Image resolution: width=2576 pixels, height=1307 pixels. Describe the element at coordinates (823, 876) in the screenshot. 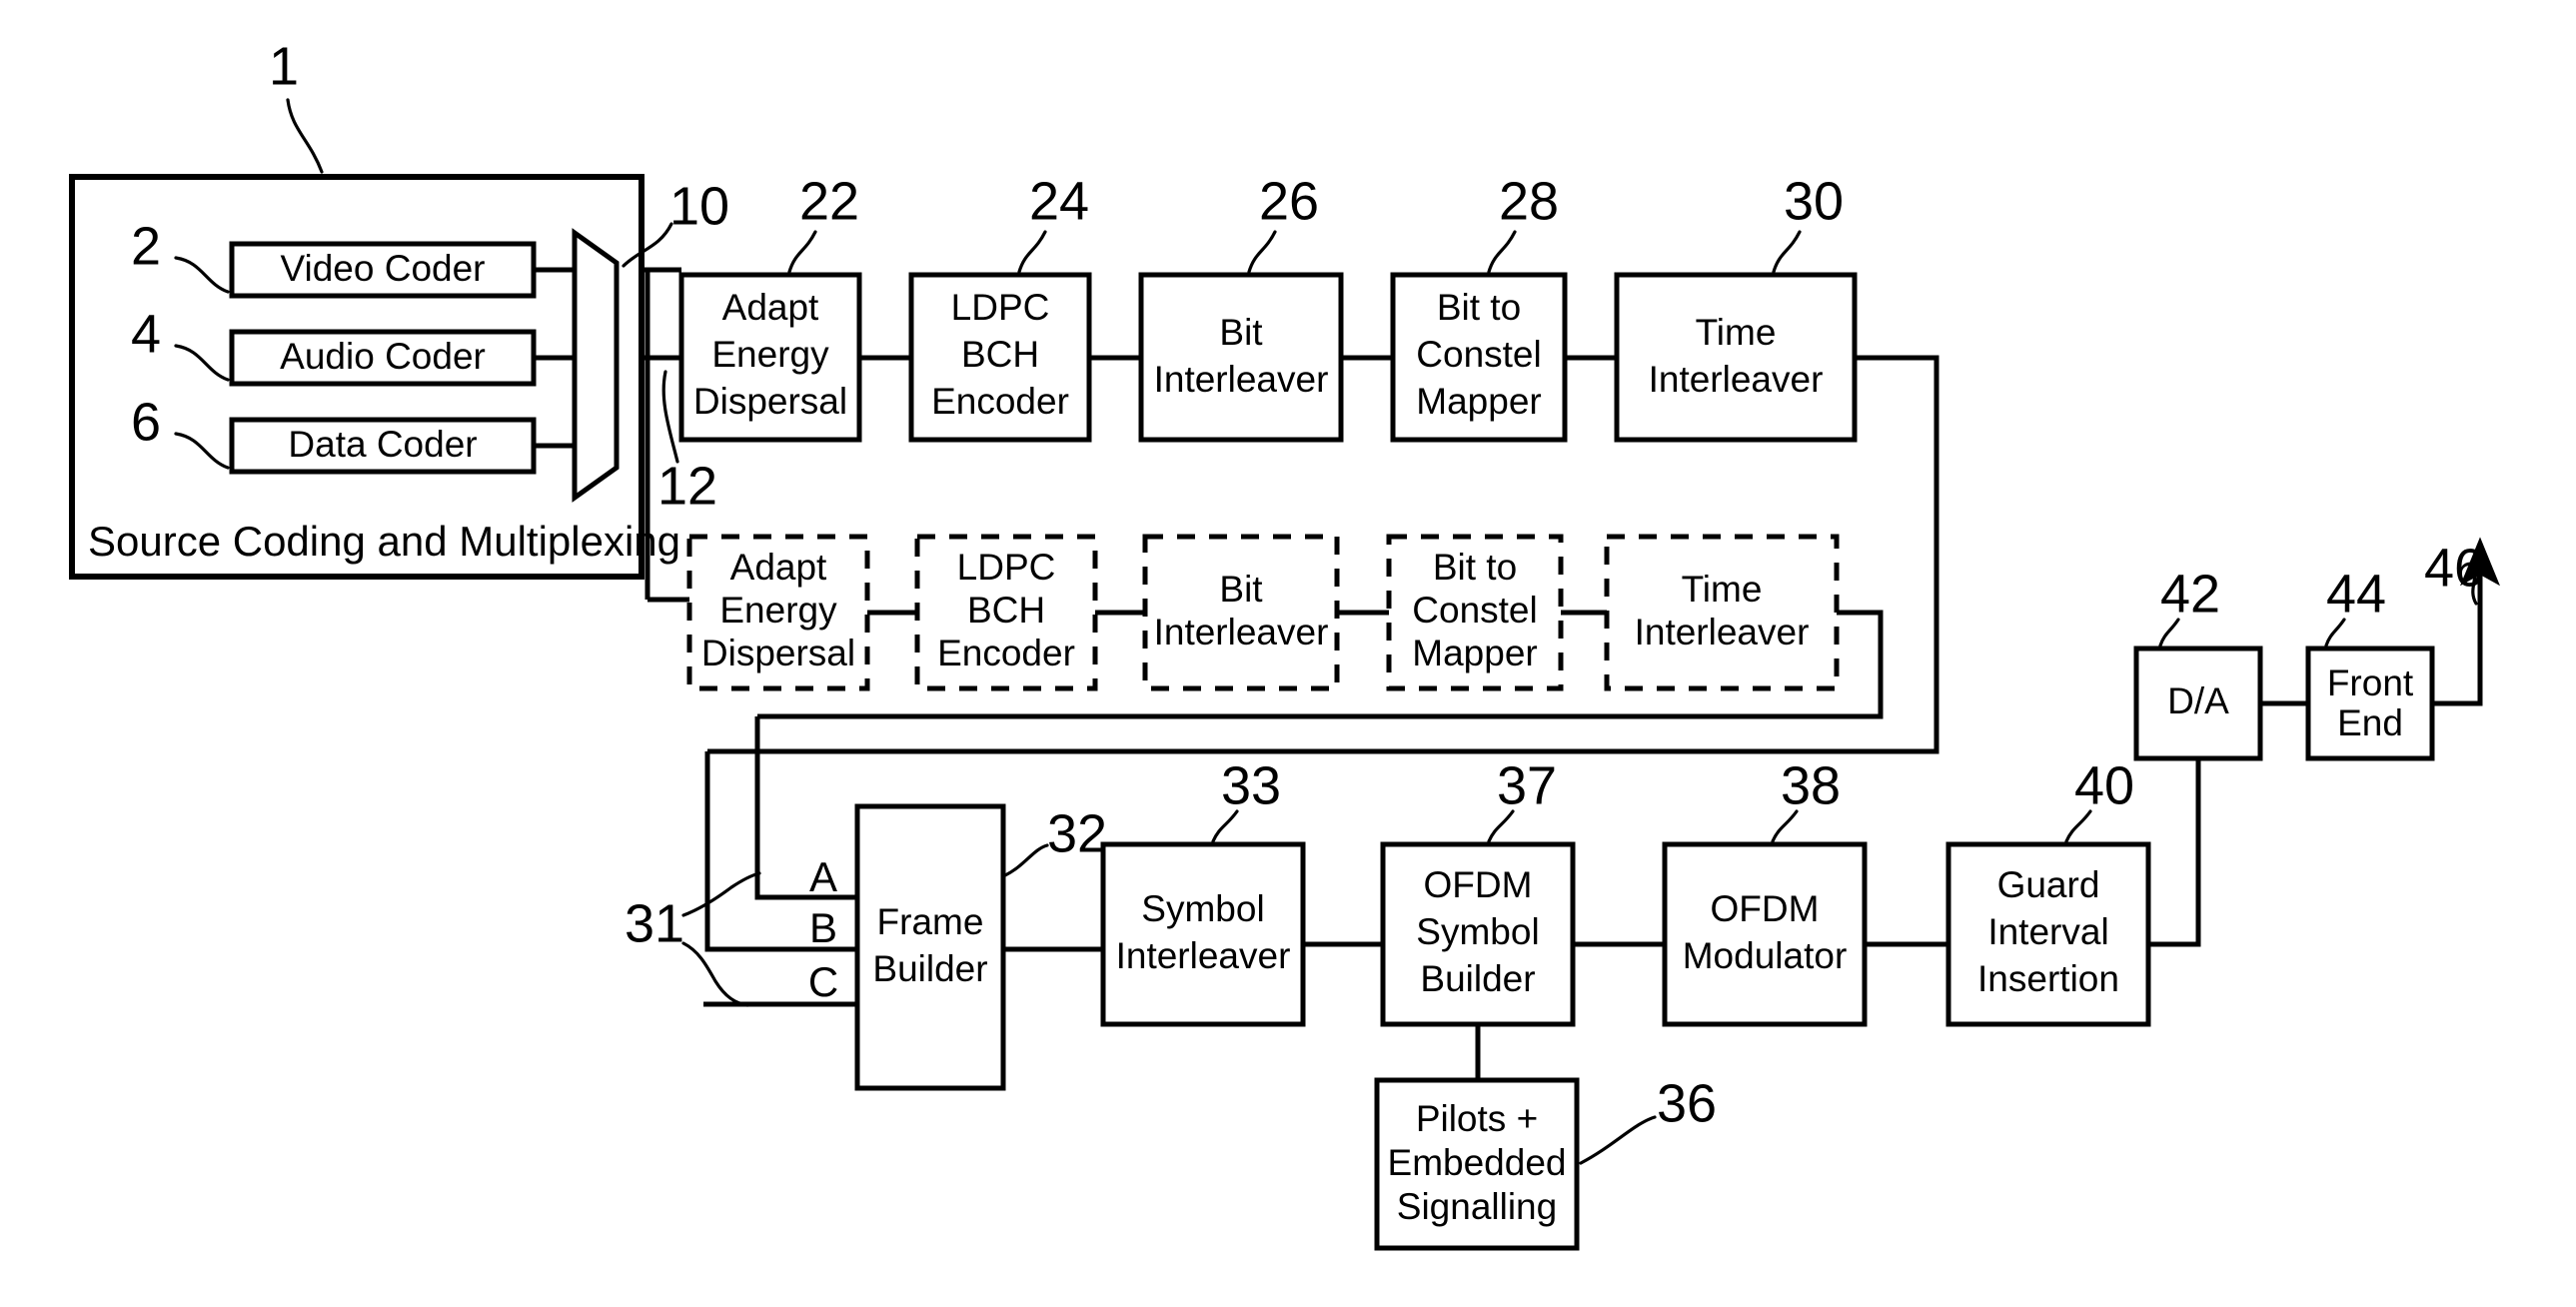

I see `frame-builder-port-a: A` at that location.